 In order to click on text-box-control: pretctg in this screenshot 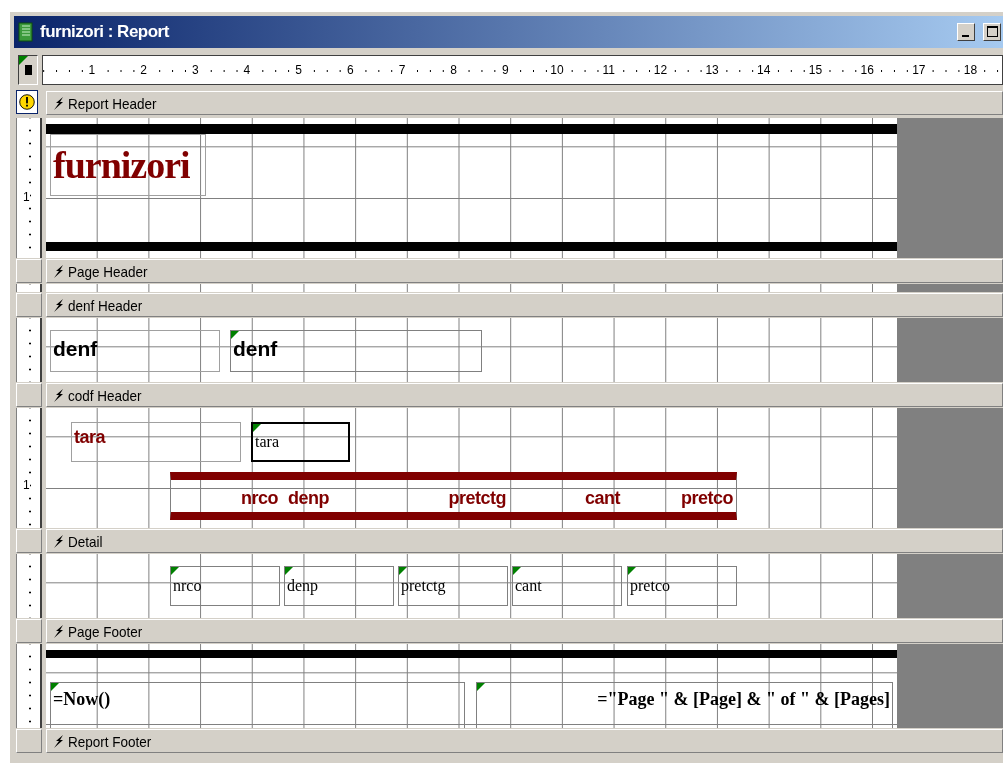, I will do `click(453, 586)`.